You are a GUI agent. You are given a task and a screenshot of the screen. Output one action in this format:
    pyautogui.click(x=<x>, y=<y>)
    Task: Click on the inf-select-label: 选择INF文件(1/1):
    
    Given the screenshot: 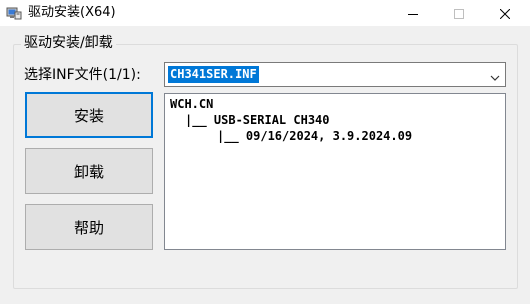 What is the action you would take?
    pyautogui.click(x=82, y=75)
    